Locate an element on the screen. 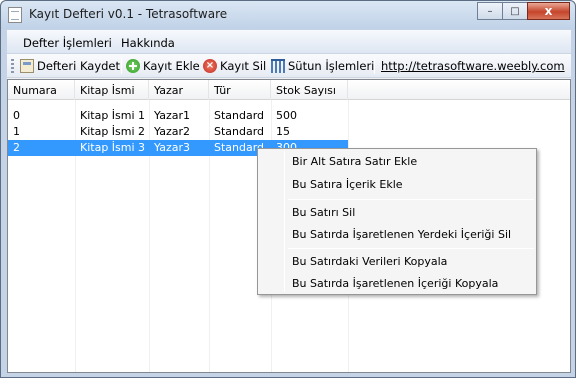 Image resolution: width=576 pixels, height=378 pixels. delete-record-button: × Kayıt Sil is located at coordinates (234, 66).